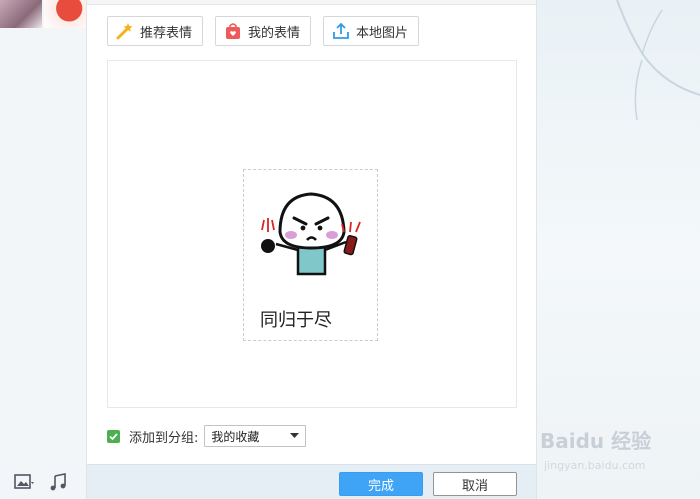  I want to click on dialog-title-bar, so click(311, 2).